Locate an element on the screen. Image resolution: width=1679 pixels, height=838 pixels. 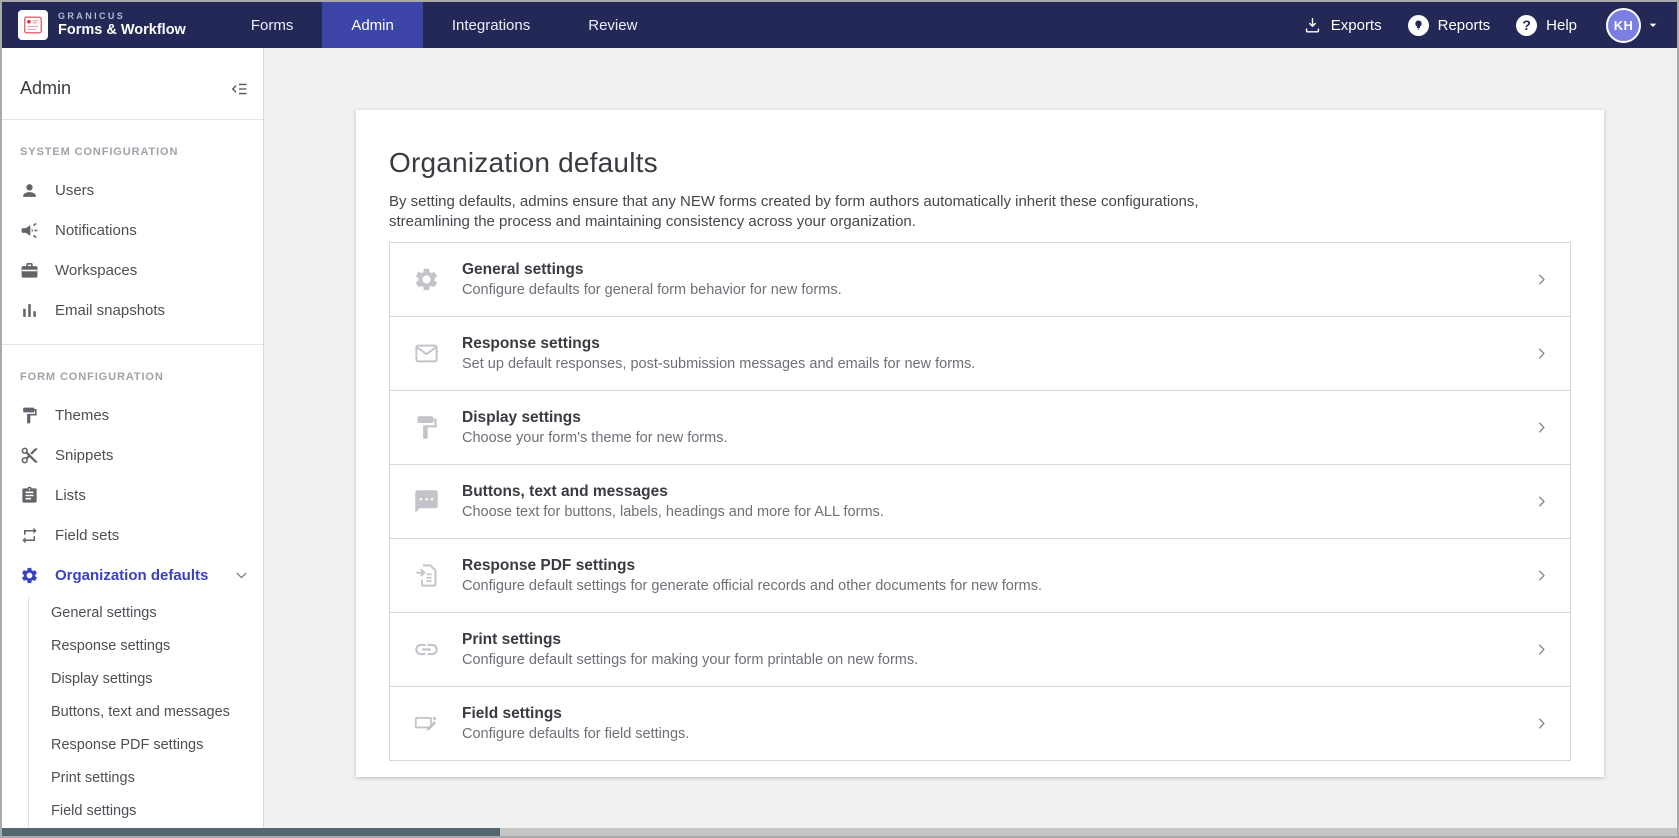
chat-icon is located at coordinates (426, 501).